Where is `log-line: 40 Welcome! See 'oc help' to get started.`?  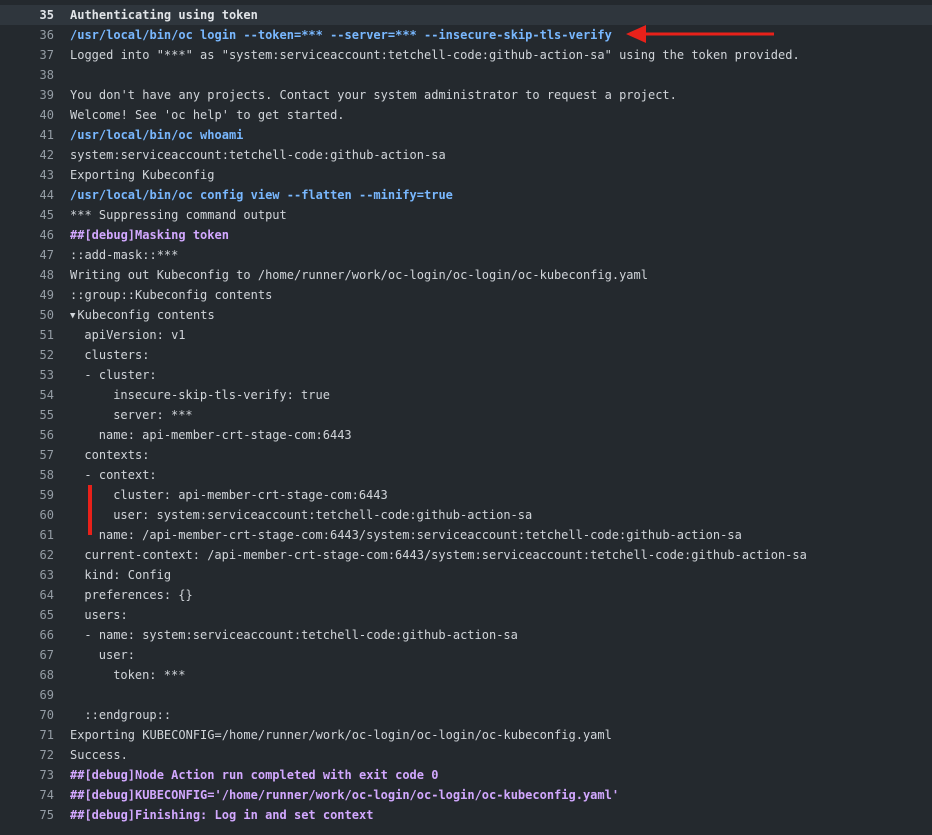
log-line: 40 Welcome! See 'oc help' to get started. is located at coordinates (466, 115).